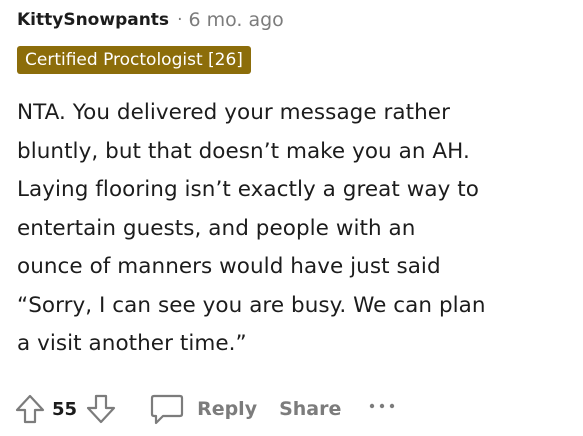 Image resolution: width=583 pixels, height=436 pixels. I want to click on vote-count: 55, so click(65, 409).